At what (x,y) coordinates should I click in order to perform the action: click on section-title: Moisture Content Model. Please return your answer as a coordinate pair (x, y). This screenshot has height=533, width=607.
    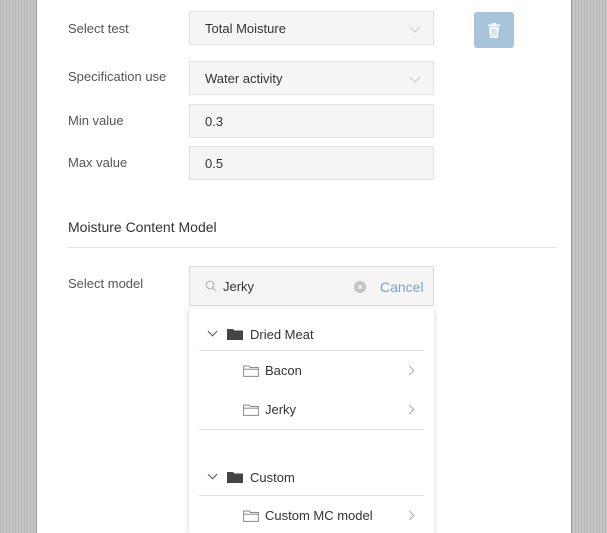
    Looking at the image, I should click on (142, 227).